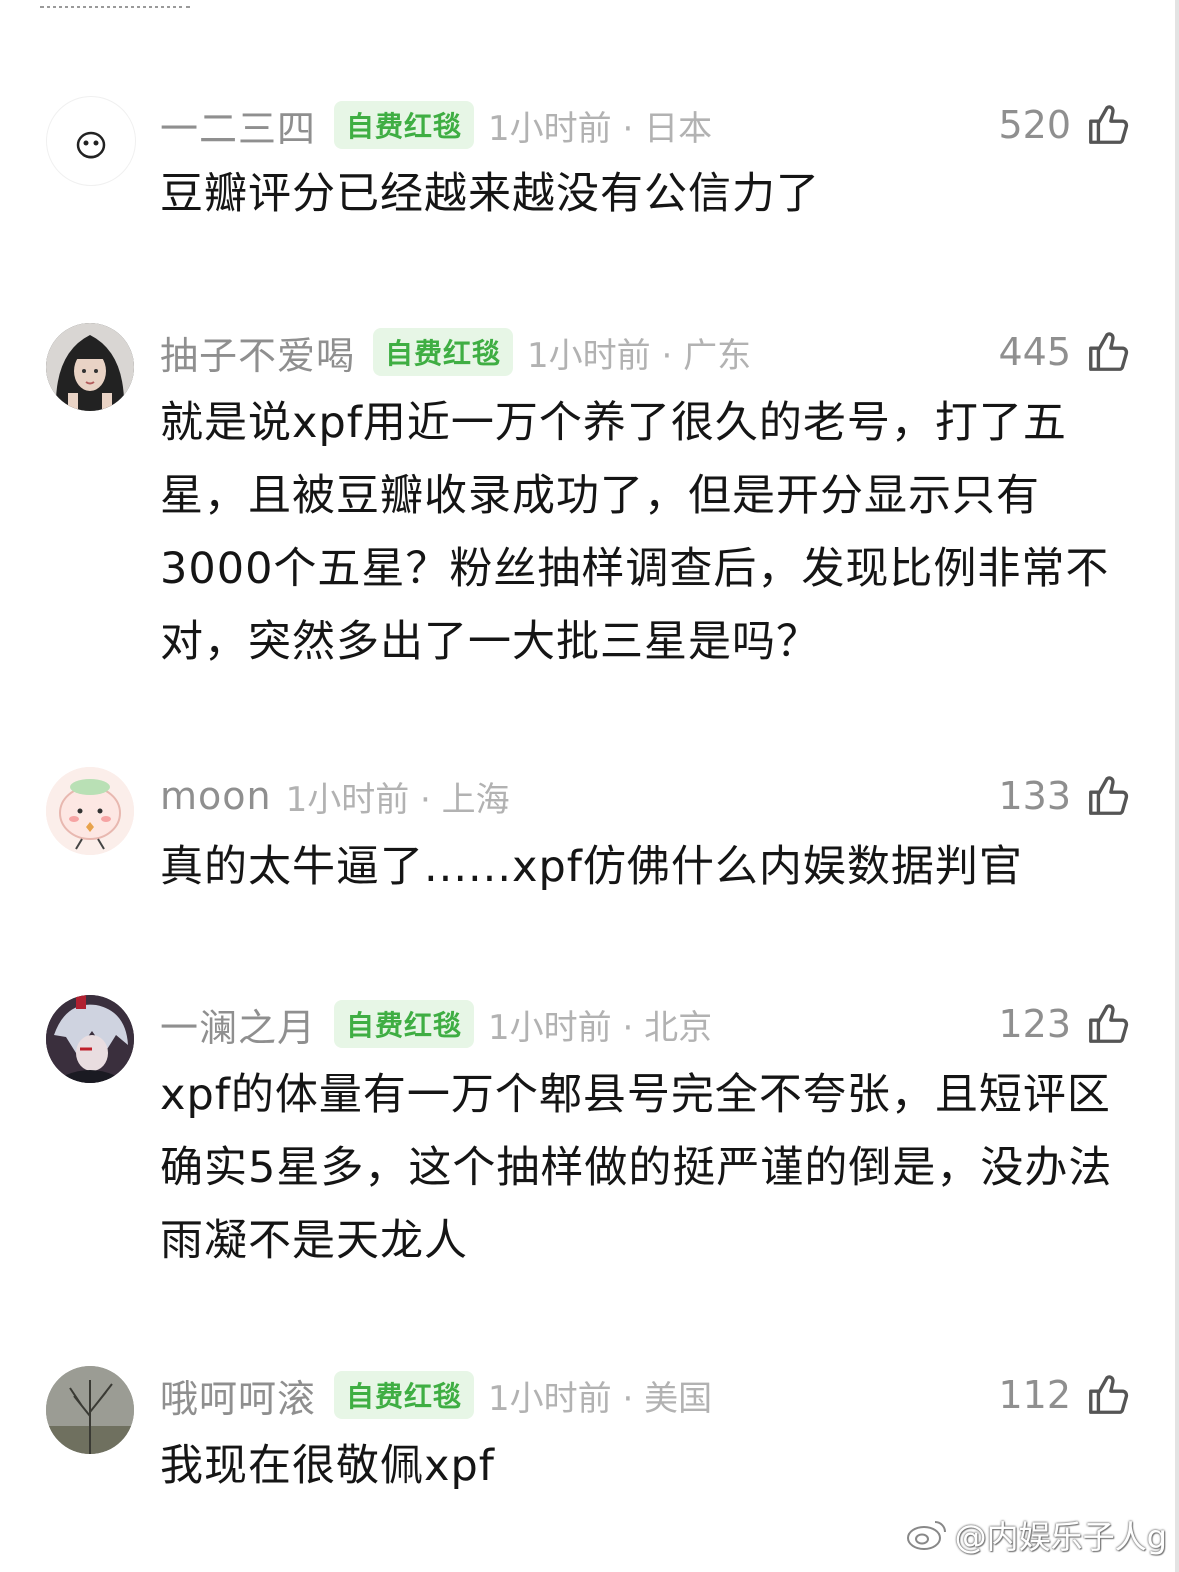  Describe the element at coordinates (91, 145) in the screenshot. I see `cartoon-face-avatar-icon` at that location.